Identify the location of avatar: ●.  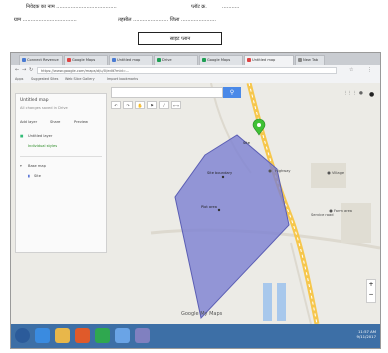
(371, 94).